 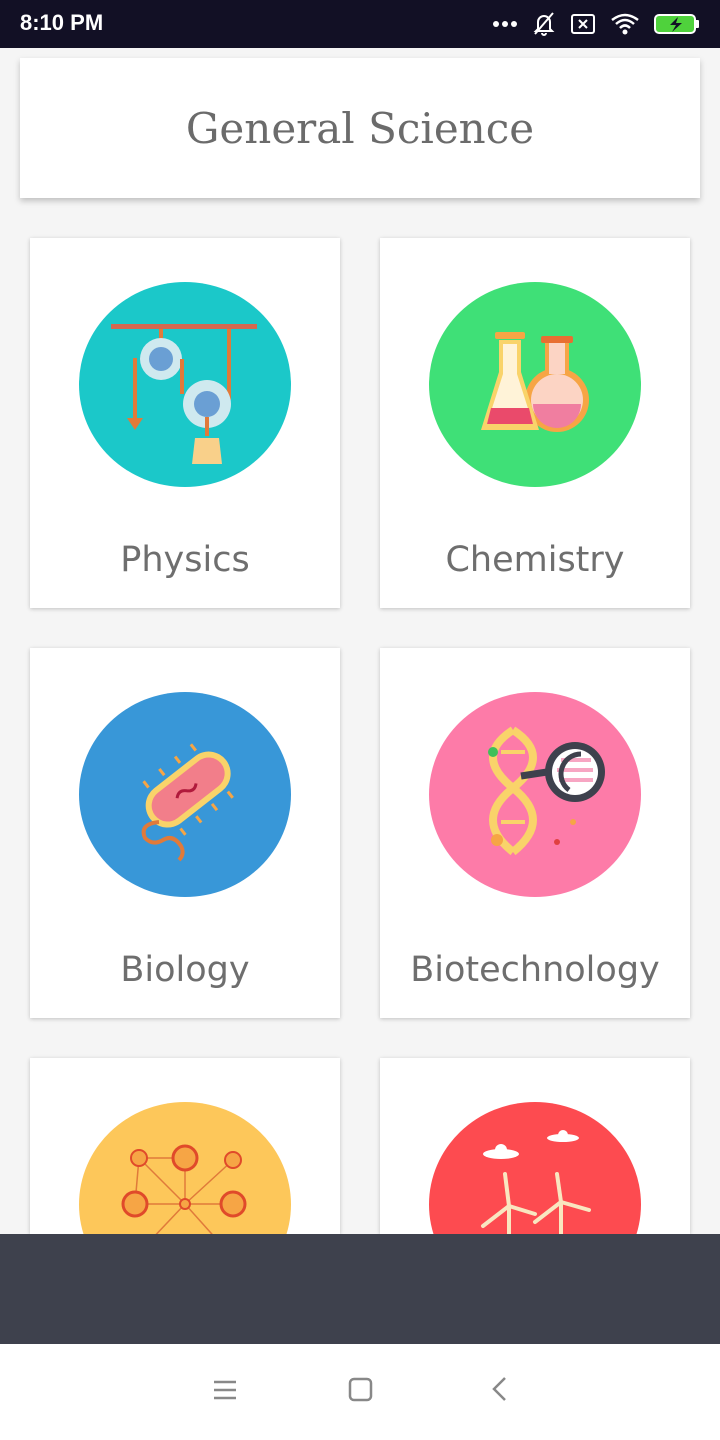 I want to click on category-card-energy, so click(x=535, y=1146).